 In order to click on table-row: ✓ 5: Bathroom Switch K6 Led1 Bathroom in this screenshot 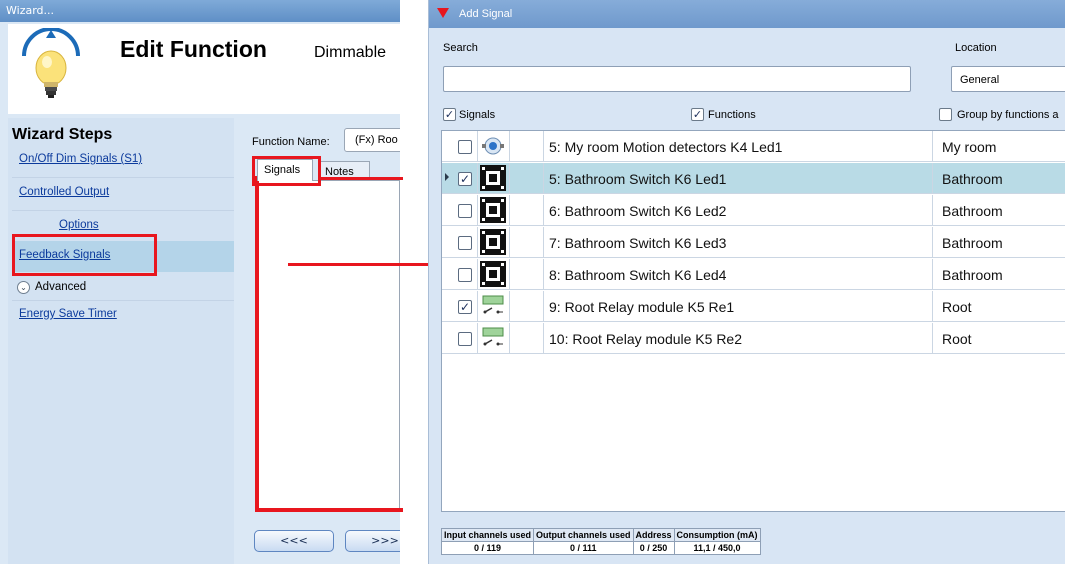, I will do `click(753, 178)`.